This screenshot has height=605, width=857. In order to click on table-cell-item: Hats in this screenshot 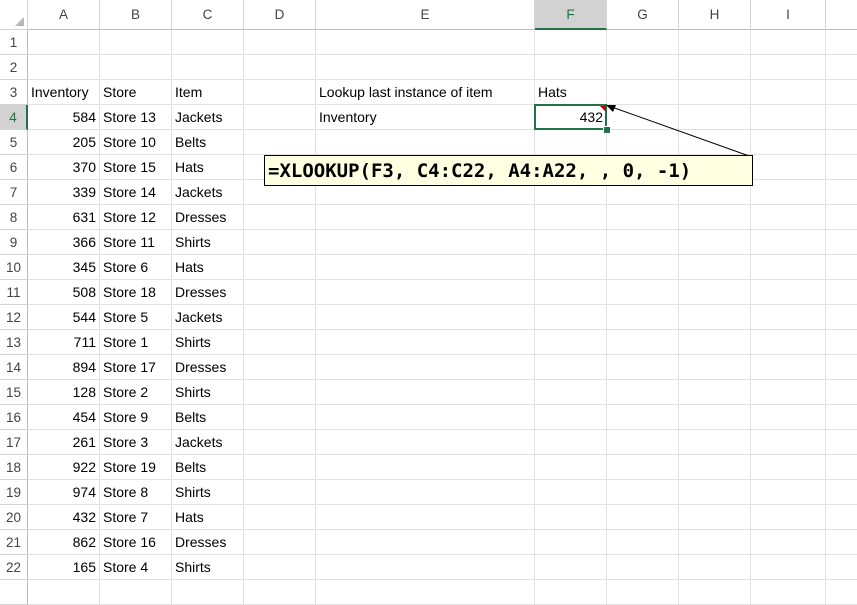, I will do `click(208, 517)`.